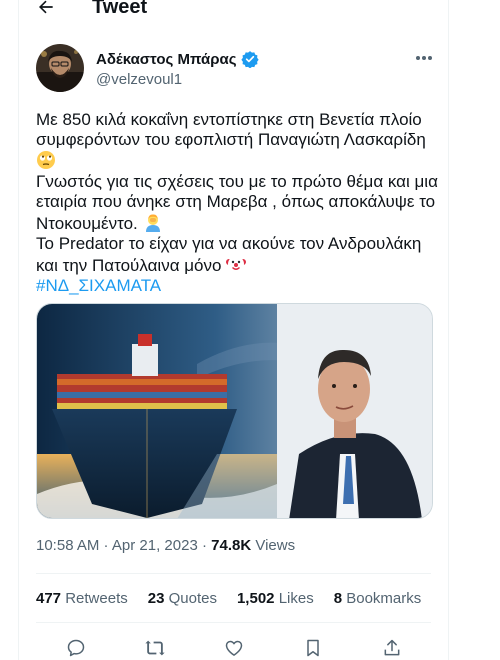  I want to click on back-button, so click(46, 10).